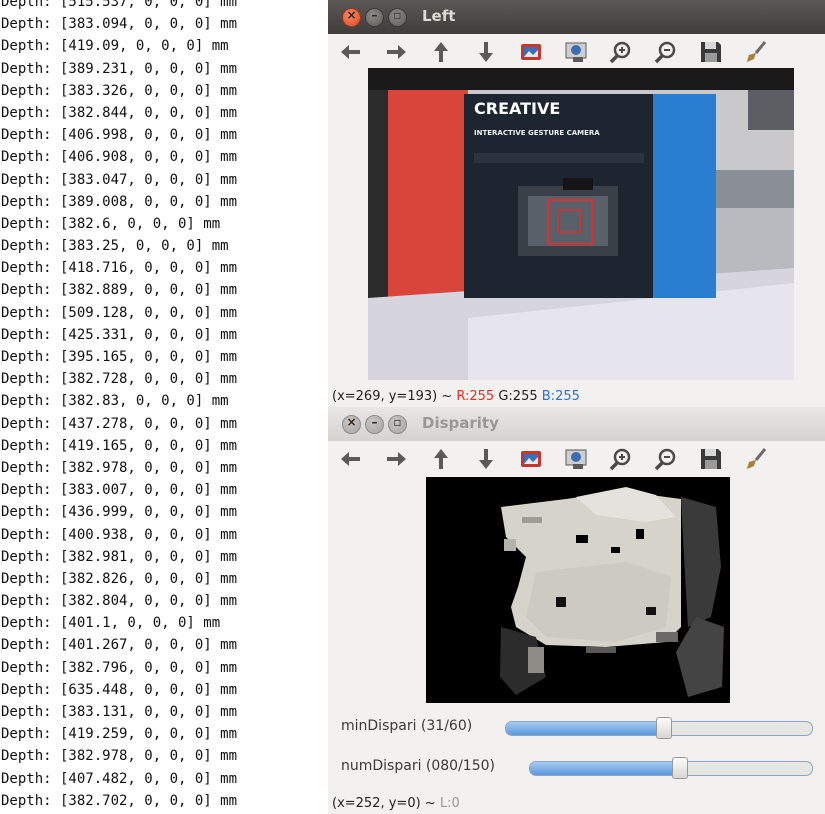  I want to click on log-line: Depth: [382.728, 0, 0, 0] mm, so click(119, 379).